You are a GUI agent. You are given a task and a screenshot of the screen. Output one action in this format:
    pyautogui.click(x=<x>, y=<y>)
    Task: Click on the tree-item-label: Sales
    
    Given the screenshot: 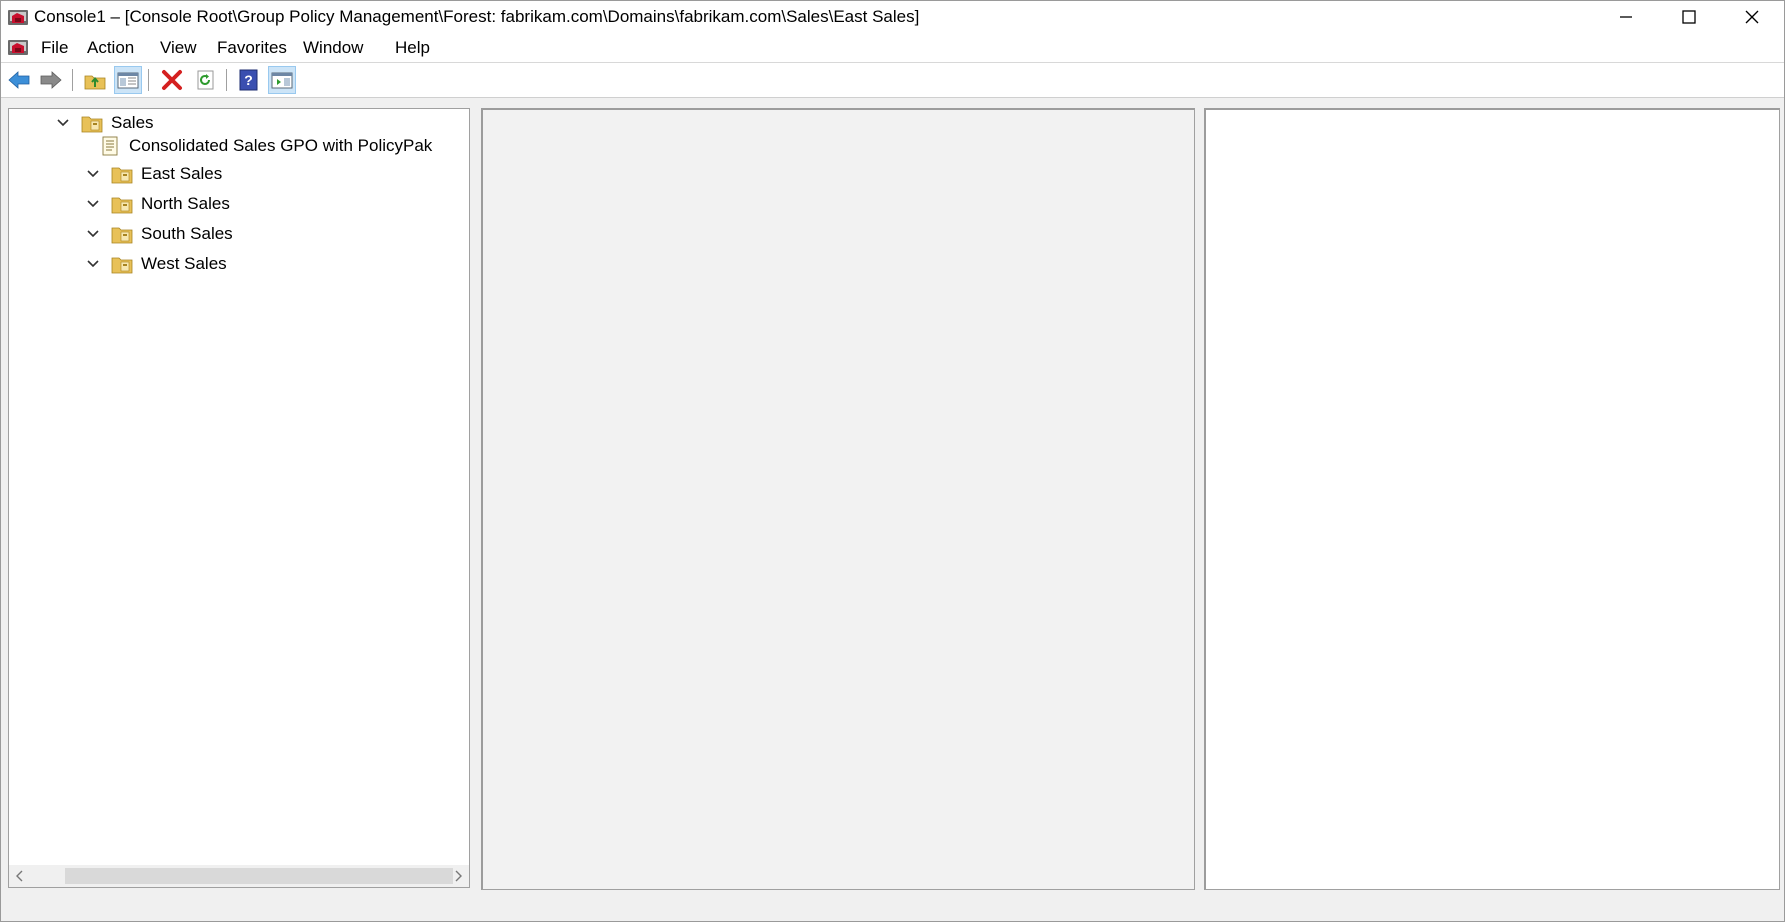 What is the action you would take?
    pyautogui.click(x=132, y=122)
    